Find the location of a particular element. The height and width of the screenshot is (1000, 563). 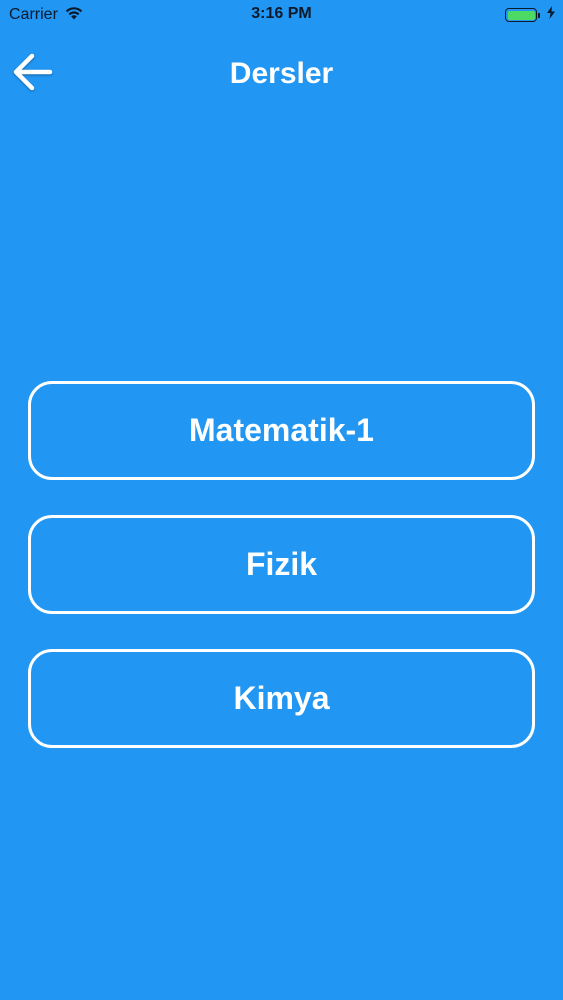

battery-icon is located at coordinates (522, 15).